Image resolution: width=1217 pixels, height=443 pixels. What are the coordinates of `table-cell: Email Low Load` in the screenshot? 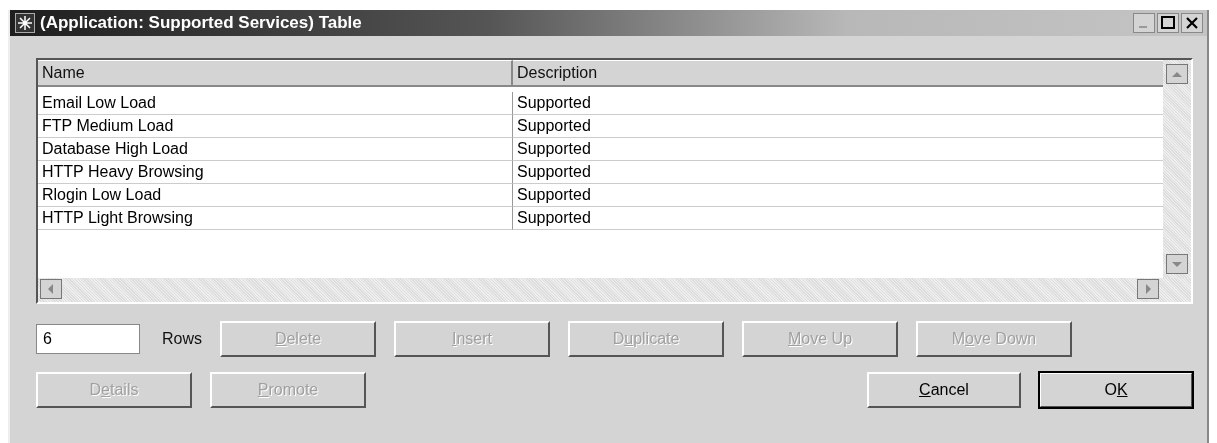 It's located at (275, 103).